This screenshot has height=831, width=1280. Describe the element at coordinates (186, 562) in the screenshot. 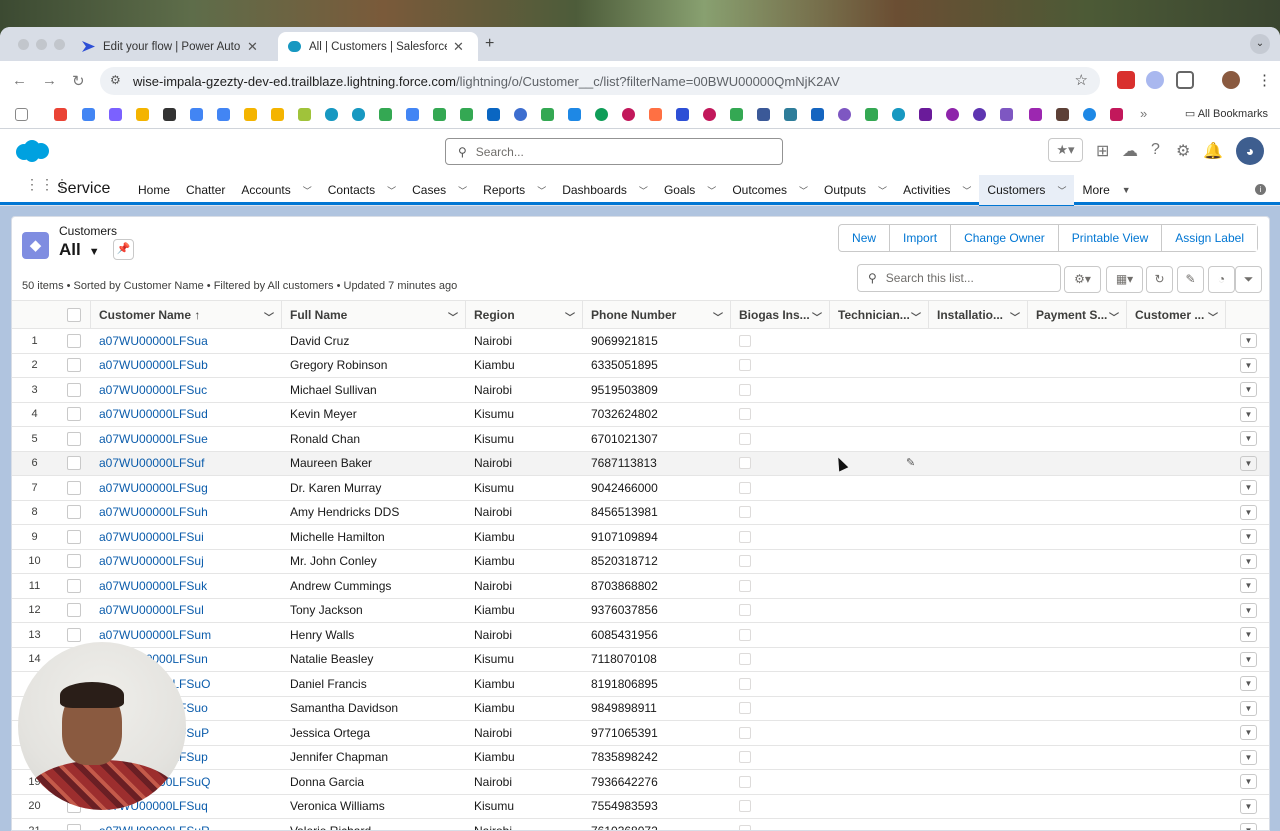

I see `customer-name-link: a07WU00000LFSuj` at that location.